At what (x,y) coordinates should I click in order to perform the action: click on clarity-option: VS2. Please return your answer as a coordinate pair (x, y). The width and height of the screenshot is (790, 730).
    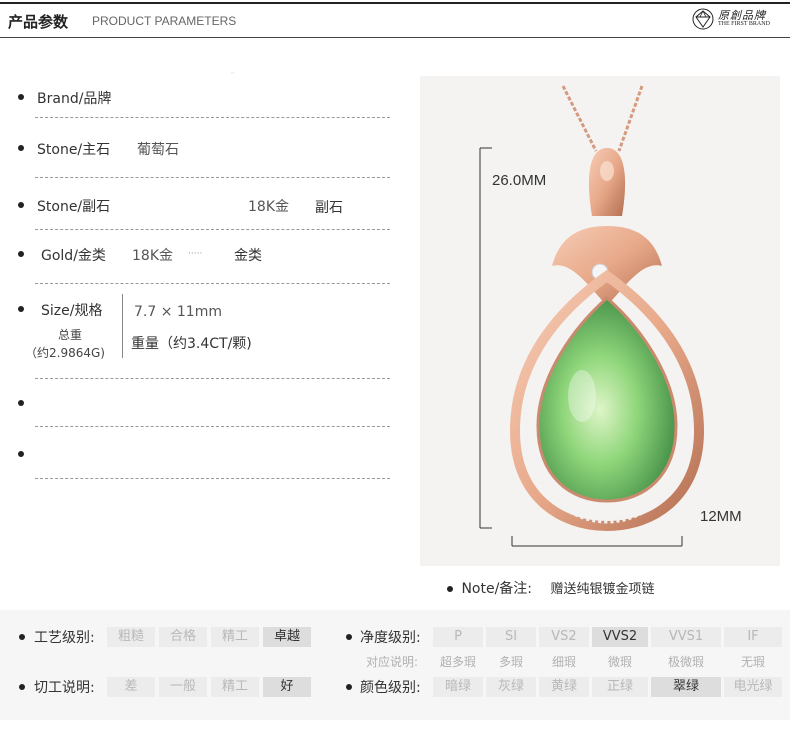
    Looking at the image, I should click on (564, 637).